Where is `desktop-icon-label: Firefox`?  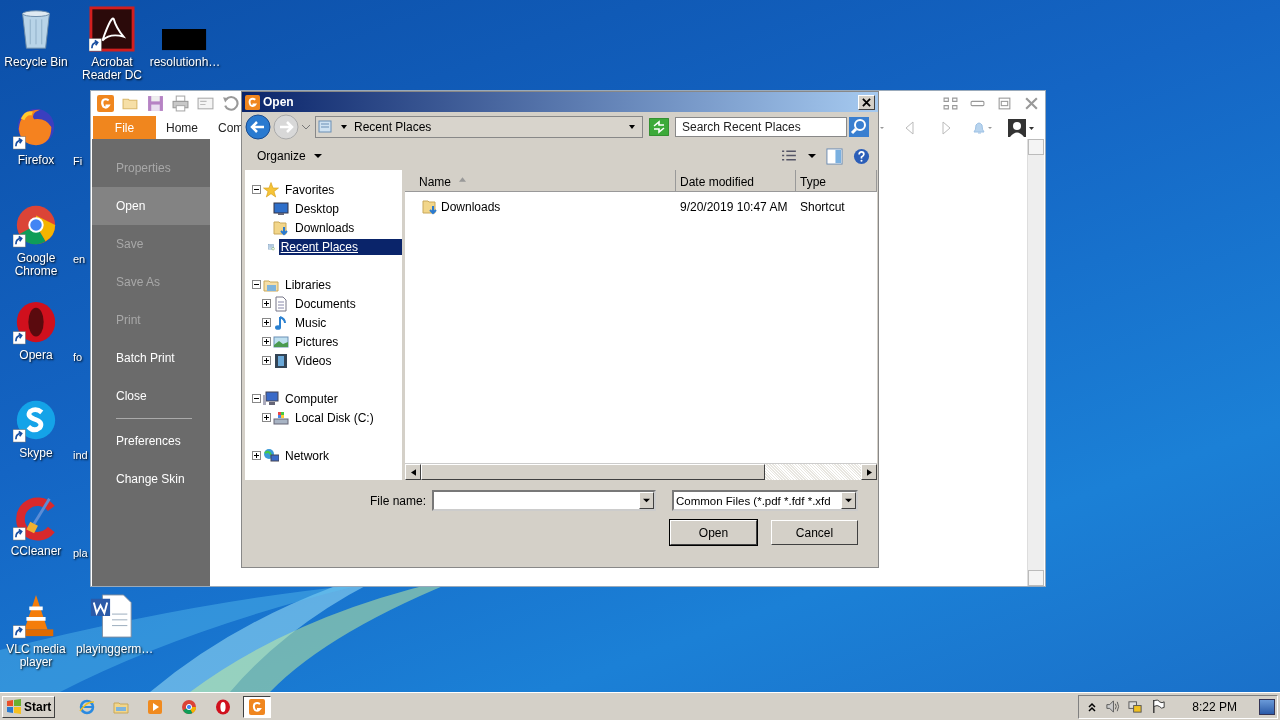
desktop-icon-label: Firefox is located at coordinates (36, 160).